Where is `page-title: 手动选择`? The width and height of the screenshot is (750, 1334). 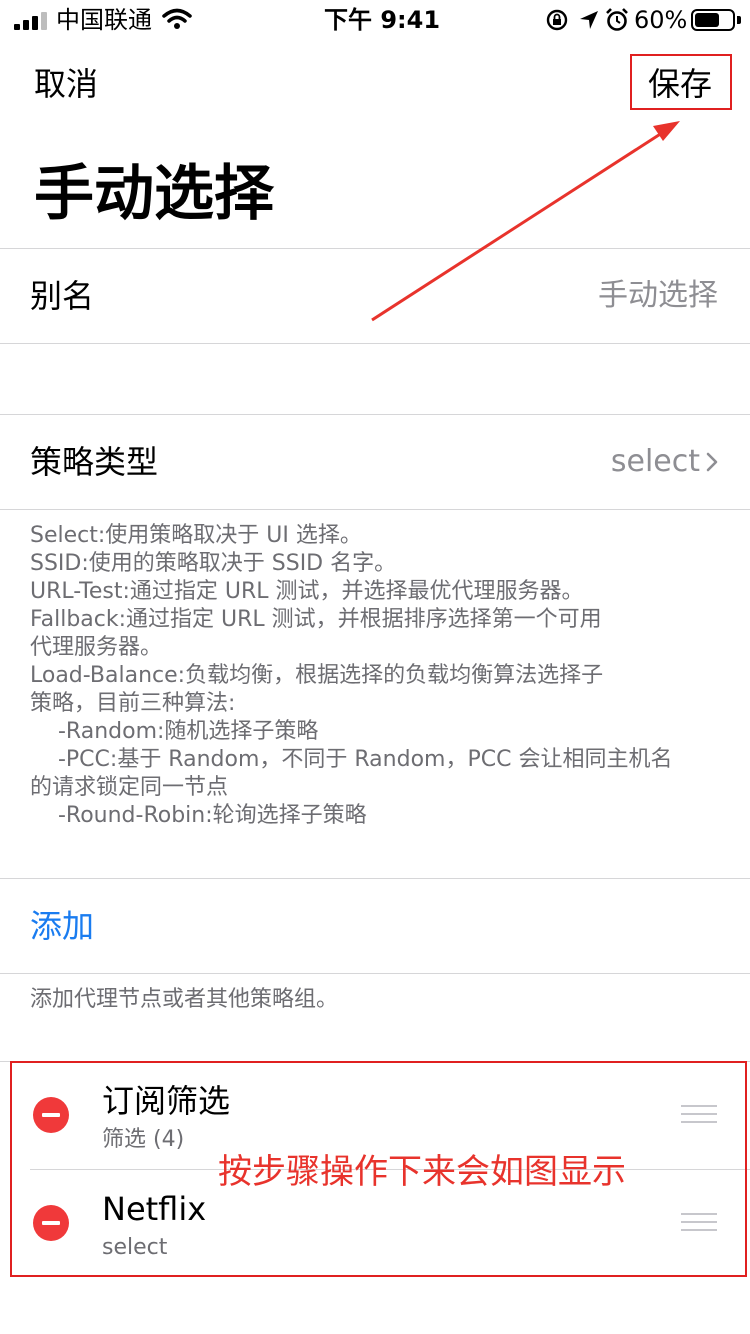
page-title: 手动选择 is located at coordinates (154, 194).